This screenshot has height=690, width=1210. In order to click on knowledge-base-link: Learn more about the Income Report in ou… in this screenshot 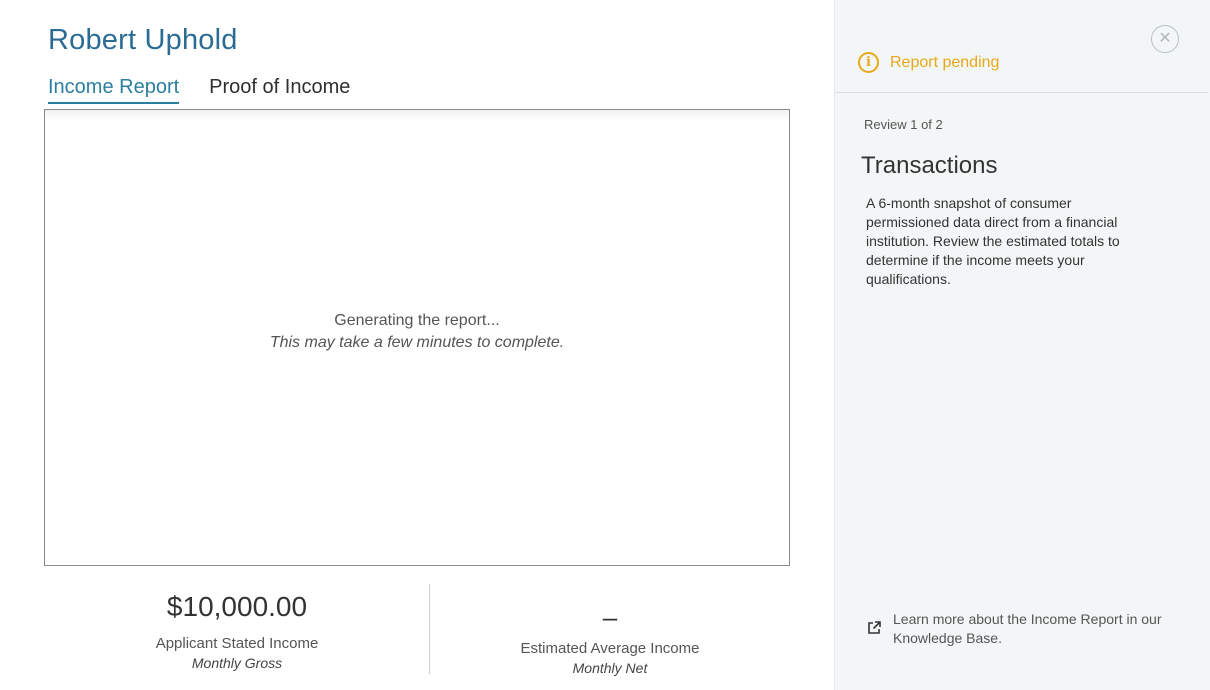, I will do `click(1014, 629)`.